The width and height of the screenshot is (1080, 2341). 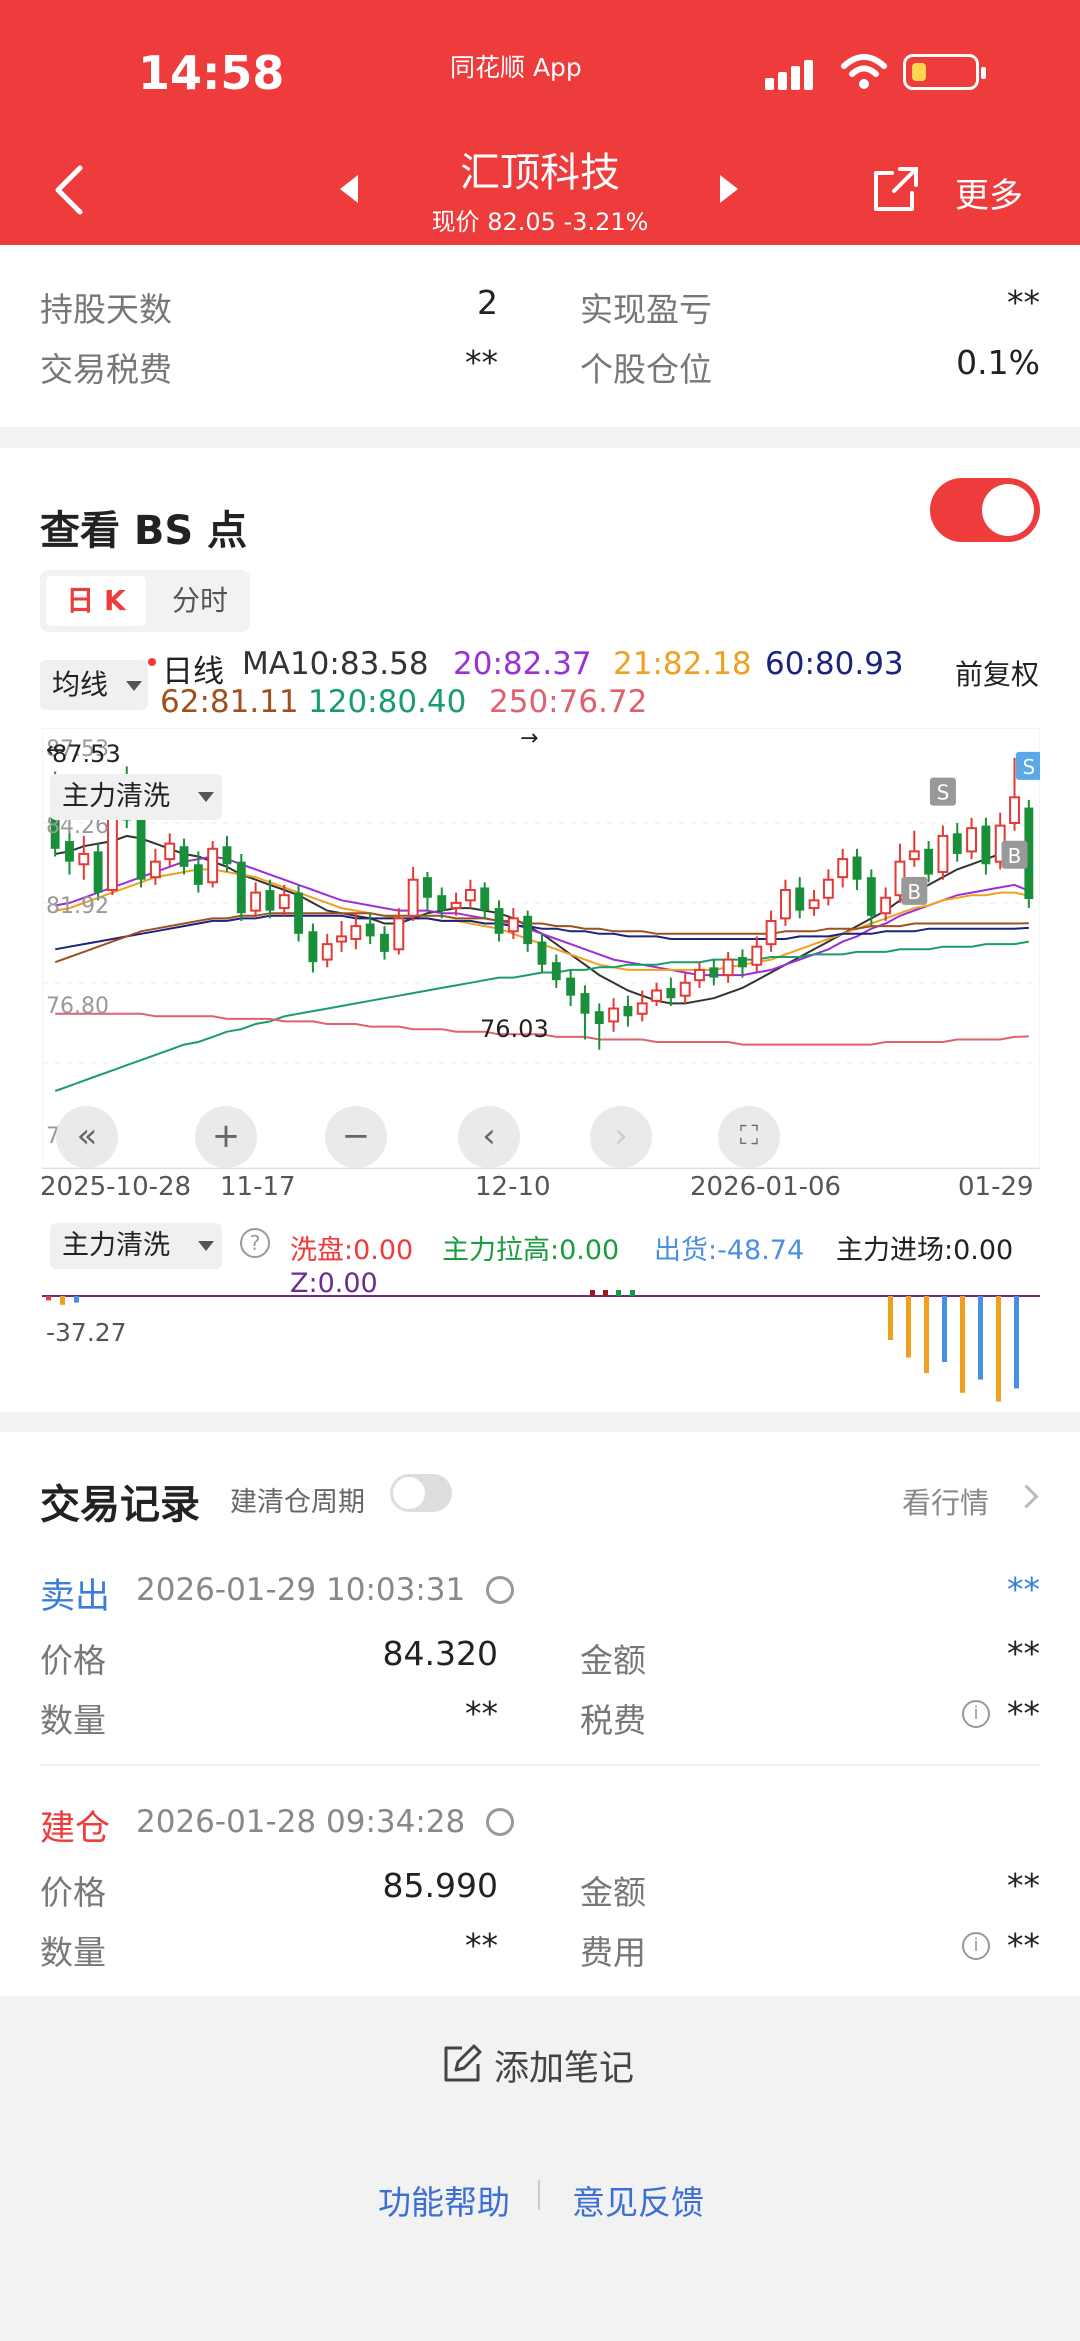 I want to click on position-label: 个股仓位, so click(x=646, y=369).